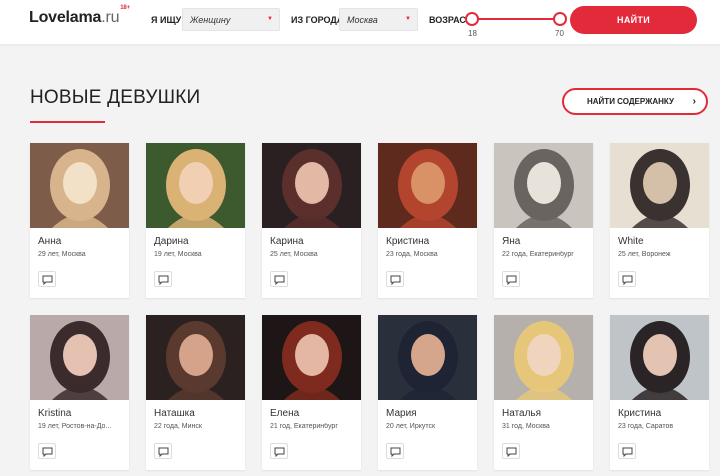  I want to click on profile-card: Кристина 23 года, Москва, so click(427, 220).